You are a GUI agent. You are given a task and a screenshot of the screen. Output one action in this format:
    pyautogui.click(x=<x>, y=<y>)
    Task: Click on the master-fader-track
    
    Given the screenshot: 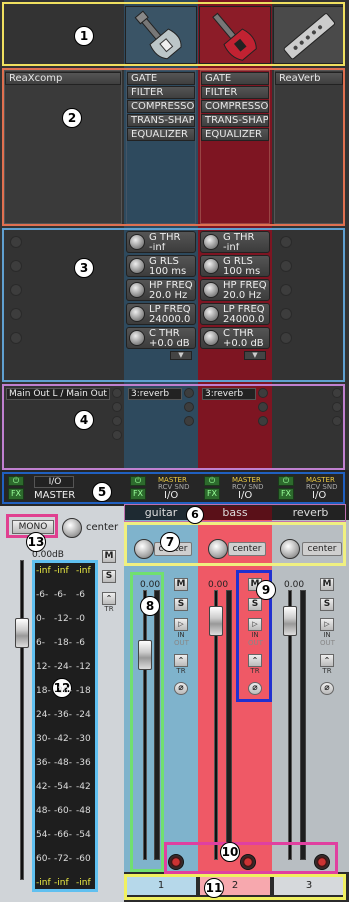 What is the action you would take?
    pyautogui.click(x=22, y=720)
    